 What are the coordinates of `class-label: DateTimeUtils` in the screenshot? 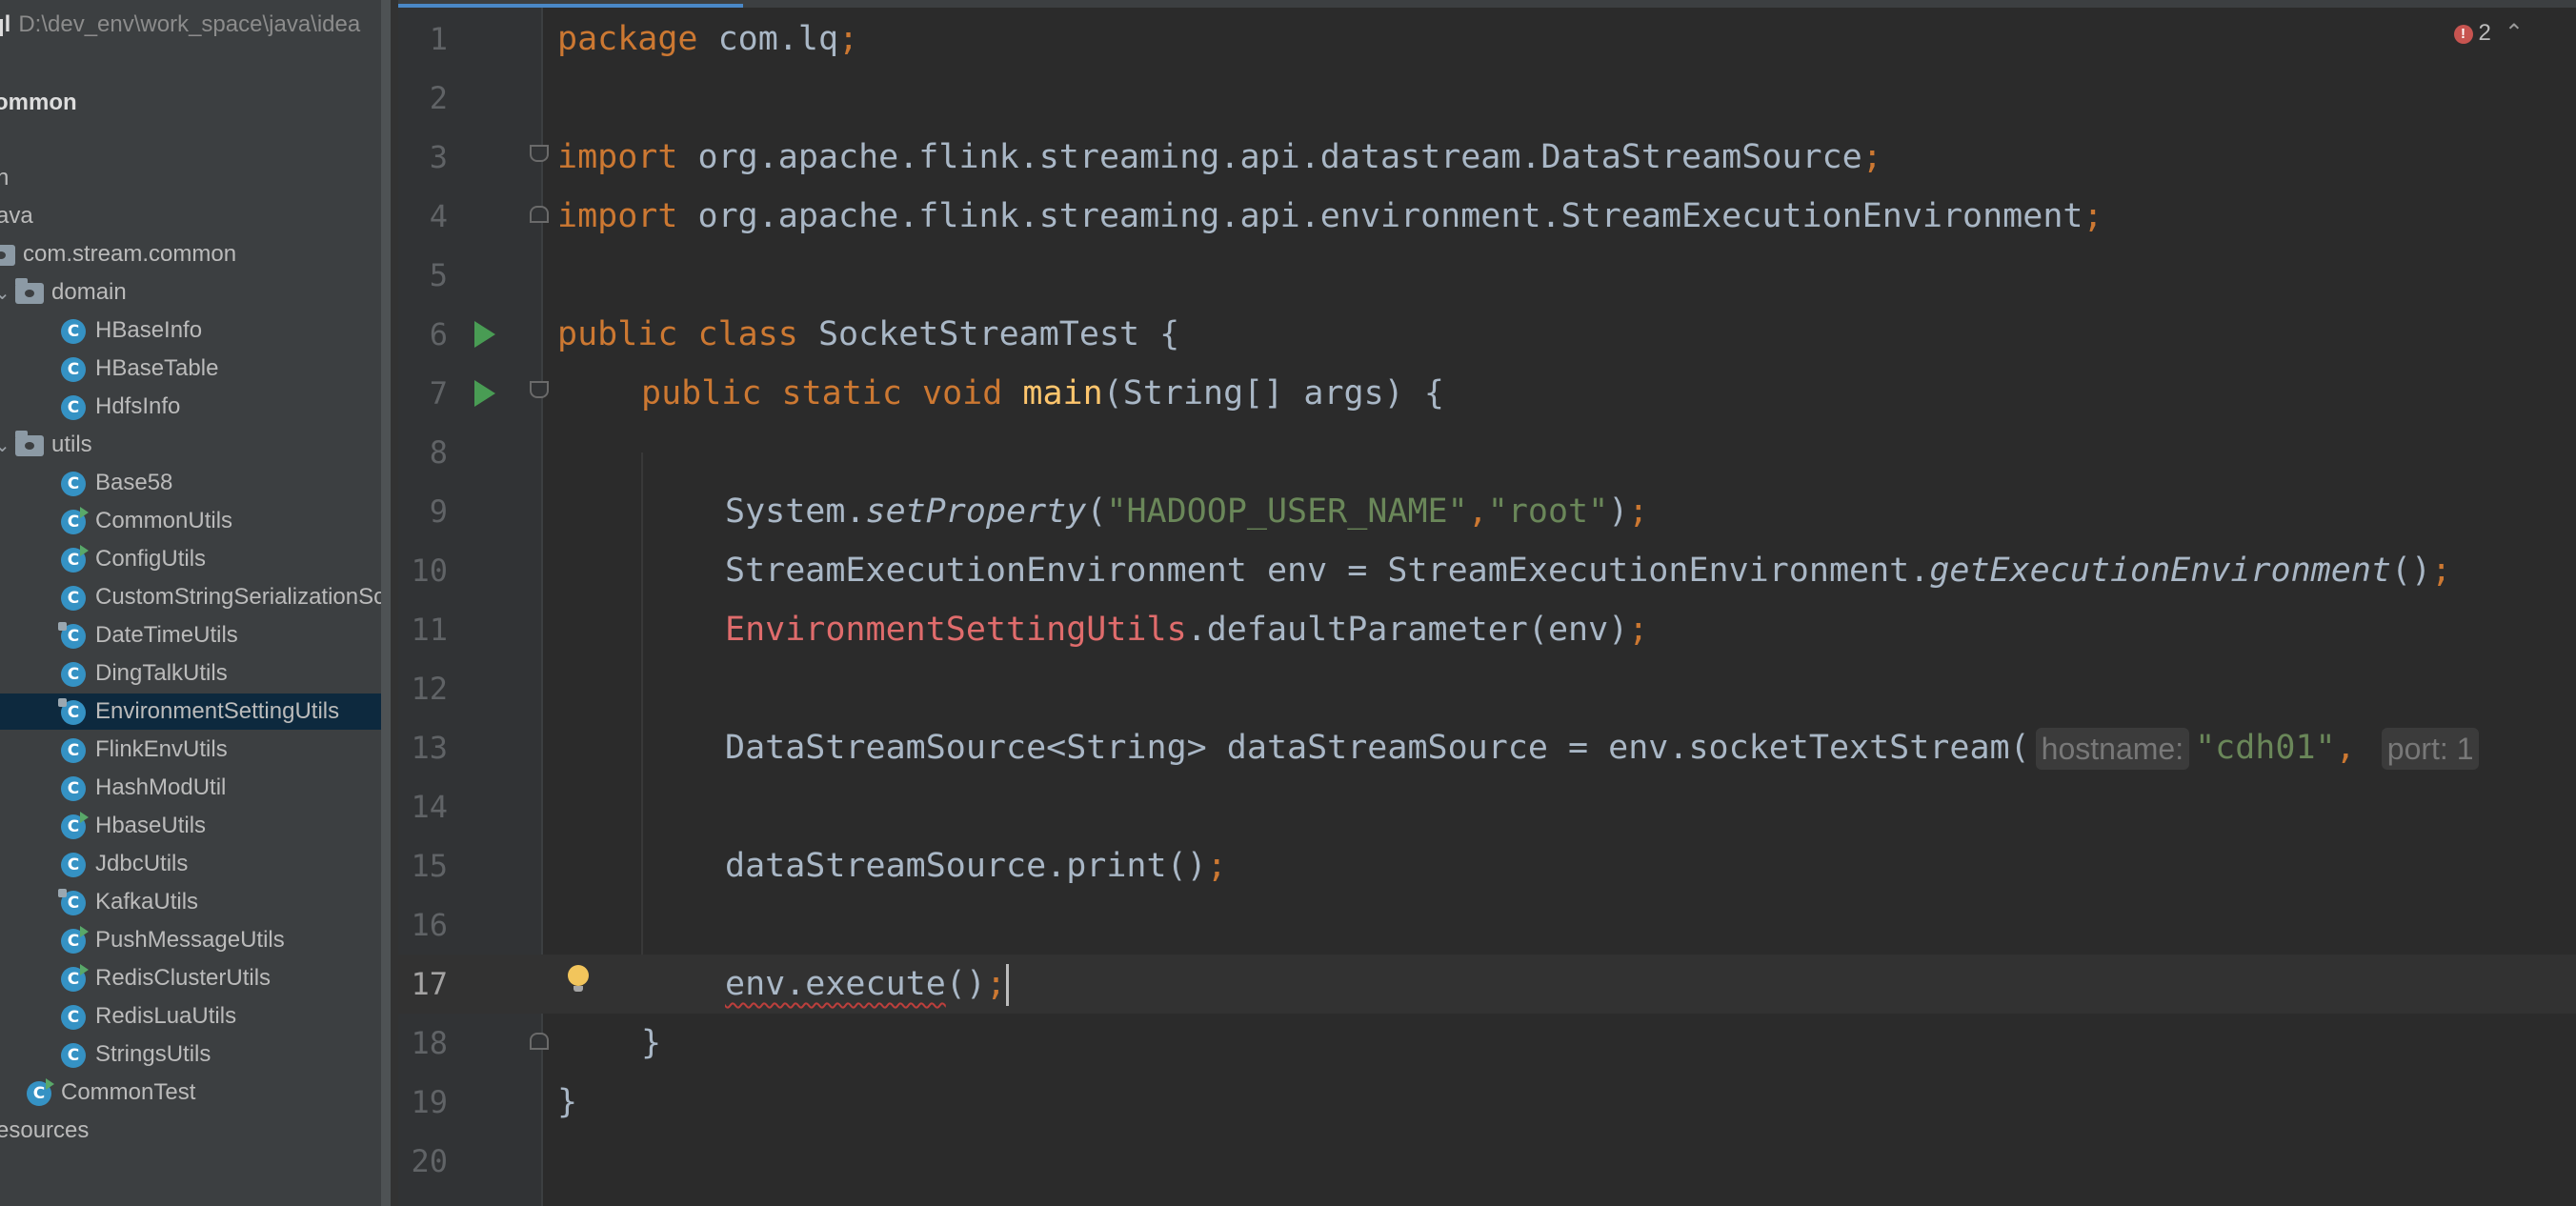 It's located at (166, 635).